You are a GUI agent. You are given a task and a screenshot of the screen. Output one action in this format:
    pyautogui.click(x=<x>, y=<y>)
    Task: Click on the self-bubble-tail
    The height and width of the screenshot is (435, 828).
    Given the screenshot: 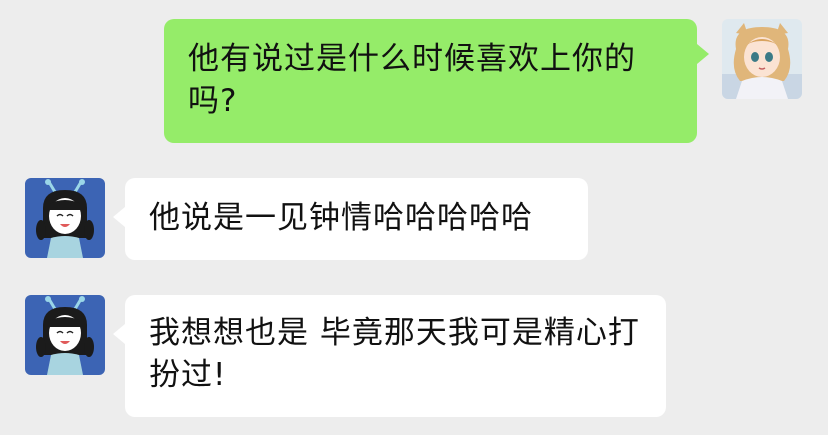 What is the action you would take?
    pyautogui.click(x=703, y=54)
    